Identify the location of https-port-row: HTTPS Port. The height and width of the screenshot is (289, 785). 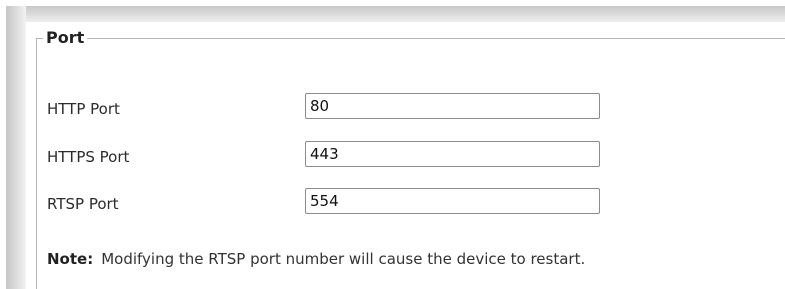
(376, 157).